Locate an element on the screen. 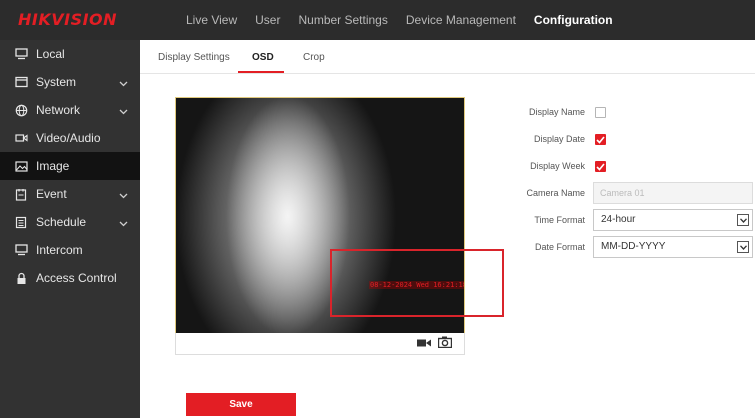 Image resolution: width=755 pixels, height=418 pixels. camera-name-input: Camera 01 is located at coordinates (673, 193).